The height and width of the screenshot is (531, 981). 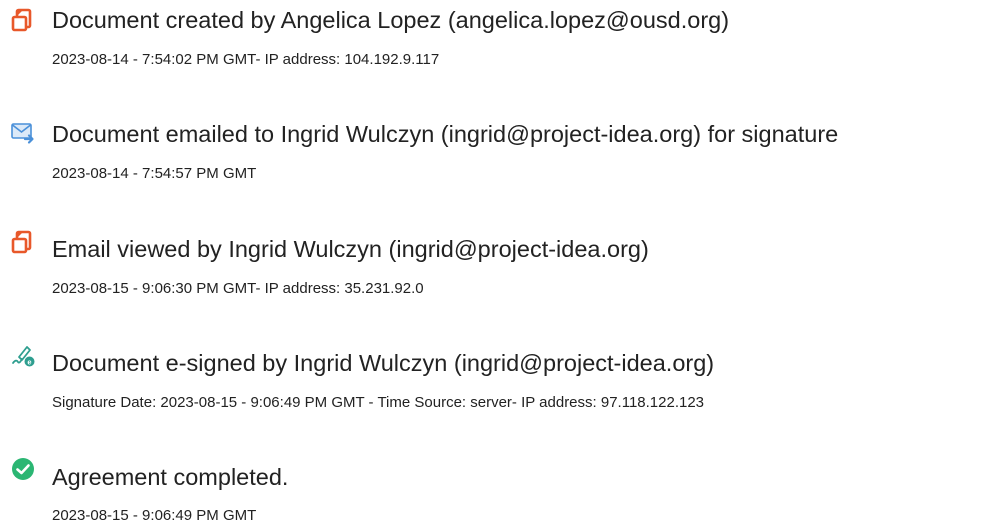 What do you see at coordinates (170, 477) in the screenshot?
I see `event-title: Agreement completed.` at bounding box center [170, 477].